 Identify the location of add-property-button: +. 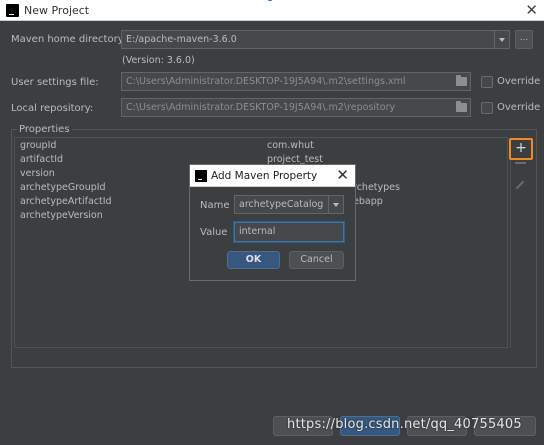
(521, 149).